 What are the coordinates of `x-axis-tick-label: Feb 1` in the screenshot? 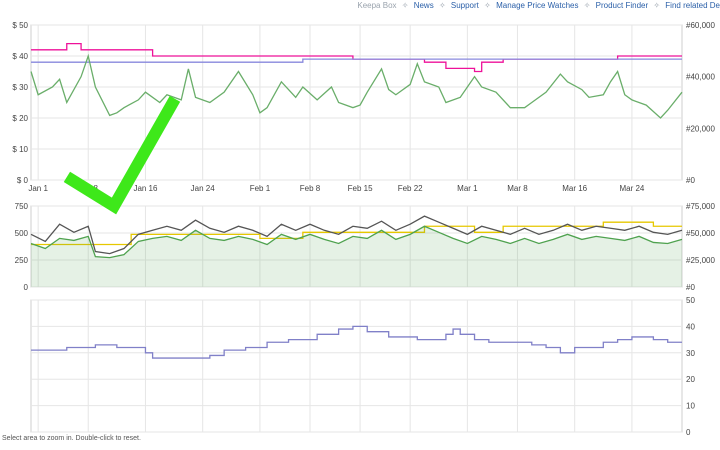 It's located at (260, 188).